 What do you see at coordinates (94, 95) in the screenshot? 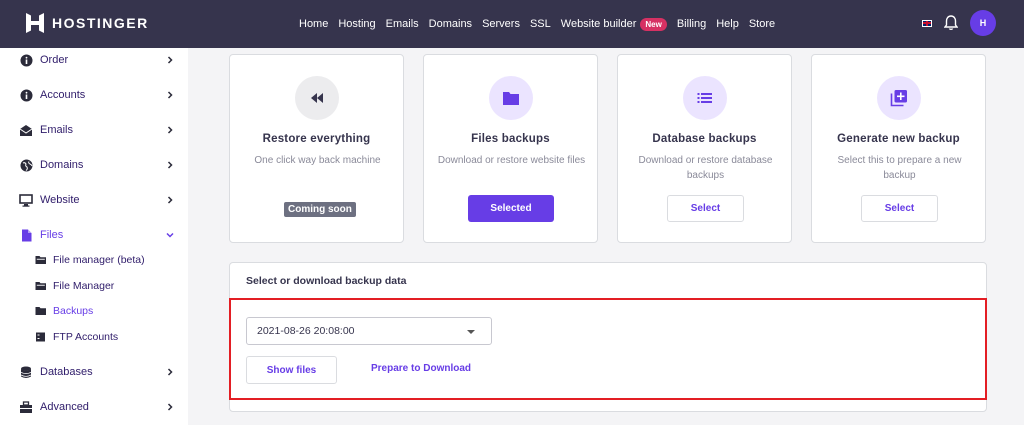
I see `sidebar-item-accounts: Accounts` at bounding box center [94, 95].